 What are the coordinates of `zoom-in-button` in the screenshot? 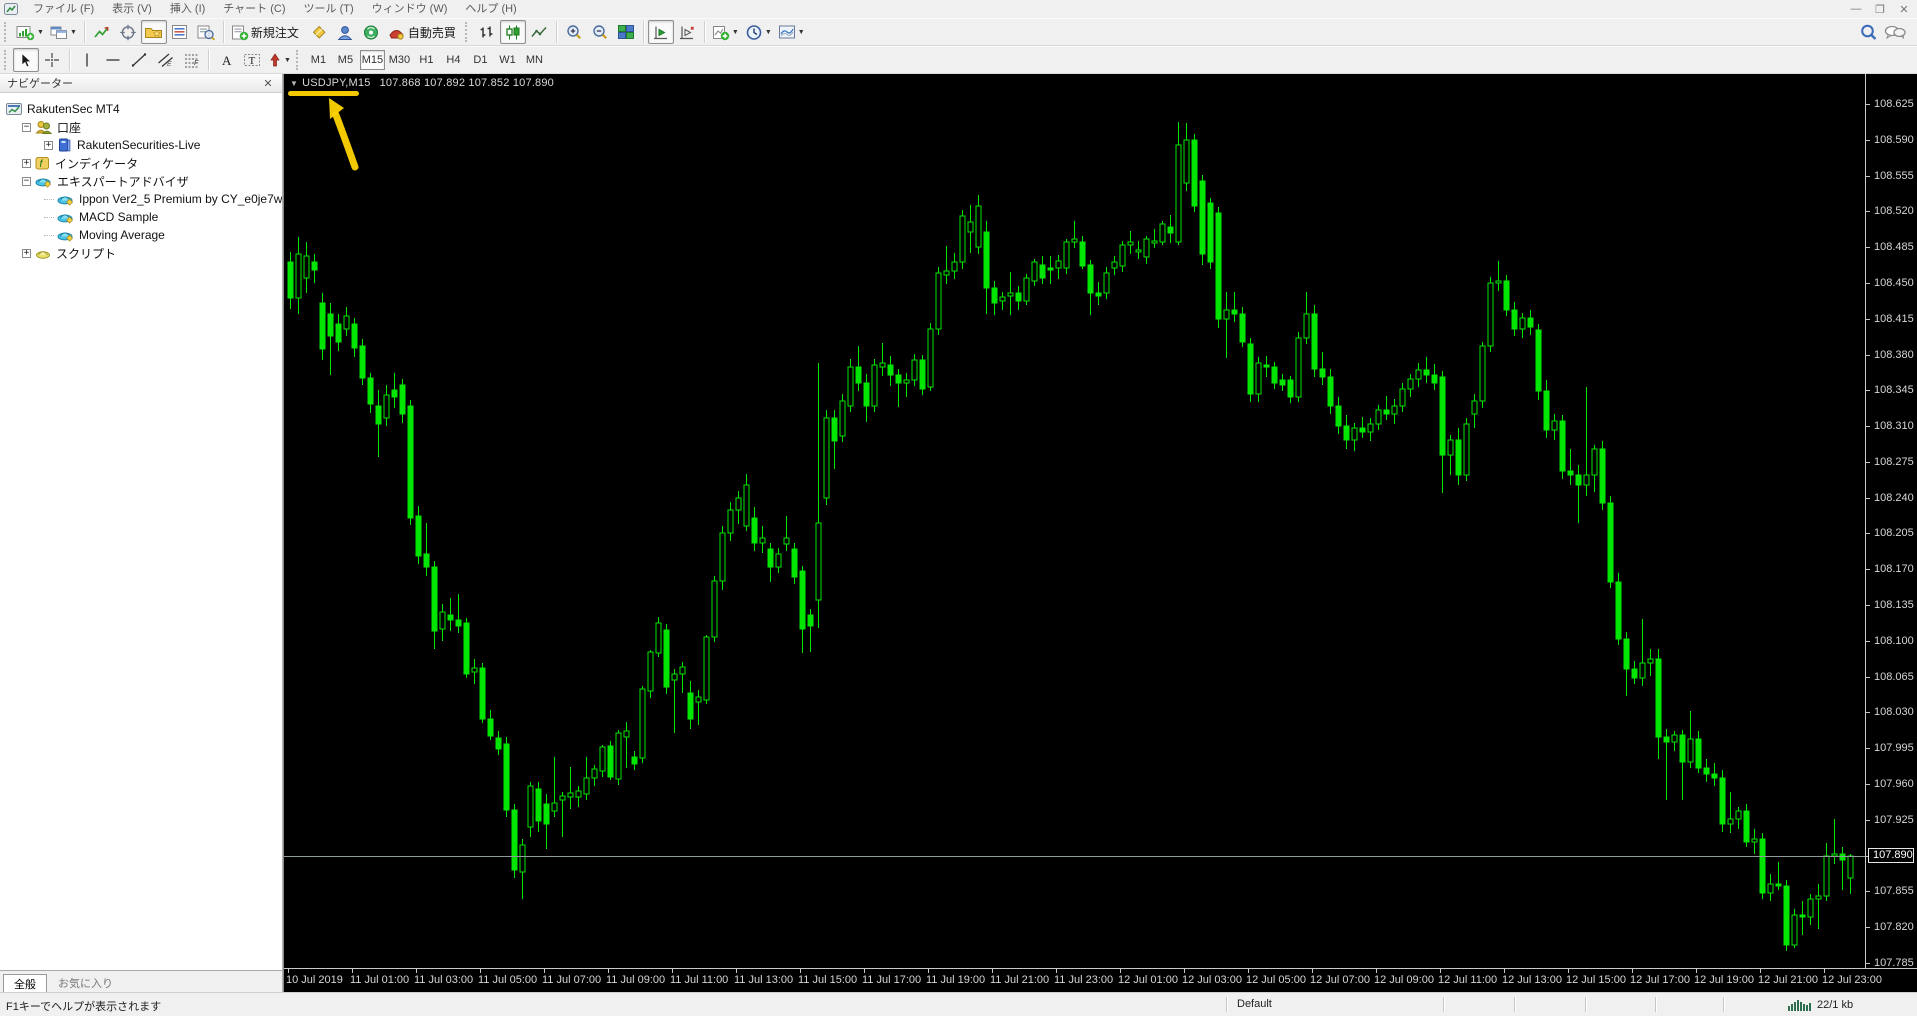 It's located at (574, 32).